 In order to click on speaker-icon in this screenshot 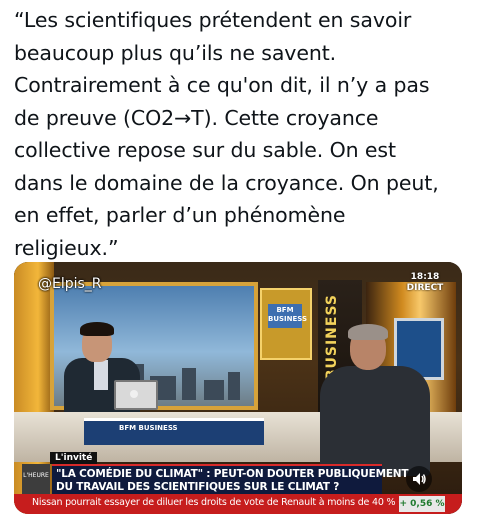, I will do `click(419, 479)`.